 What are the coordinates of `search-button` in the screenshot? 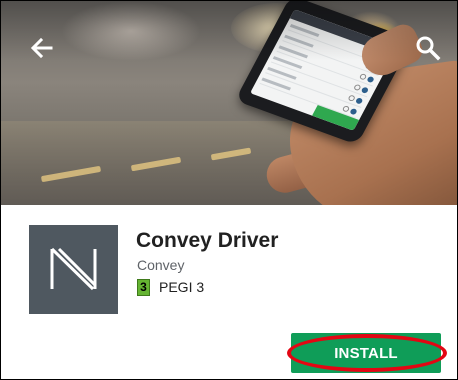 It's located at (428, 48).